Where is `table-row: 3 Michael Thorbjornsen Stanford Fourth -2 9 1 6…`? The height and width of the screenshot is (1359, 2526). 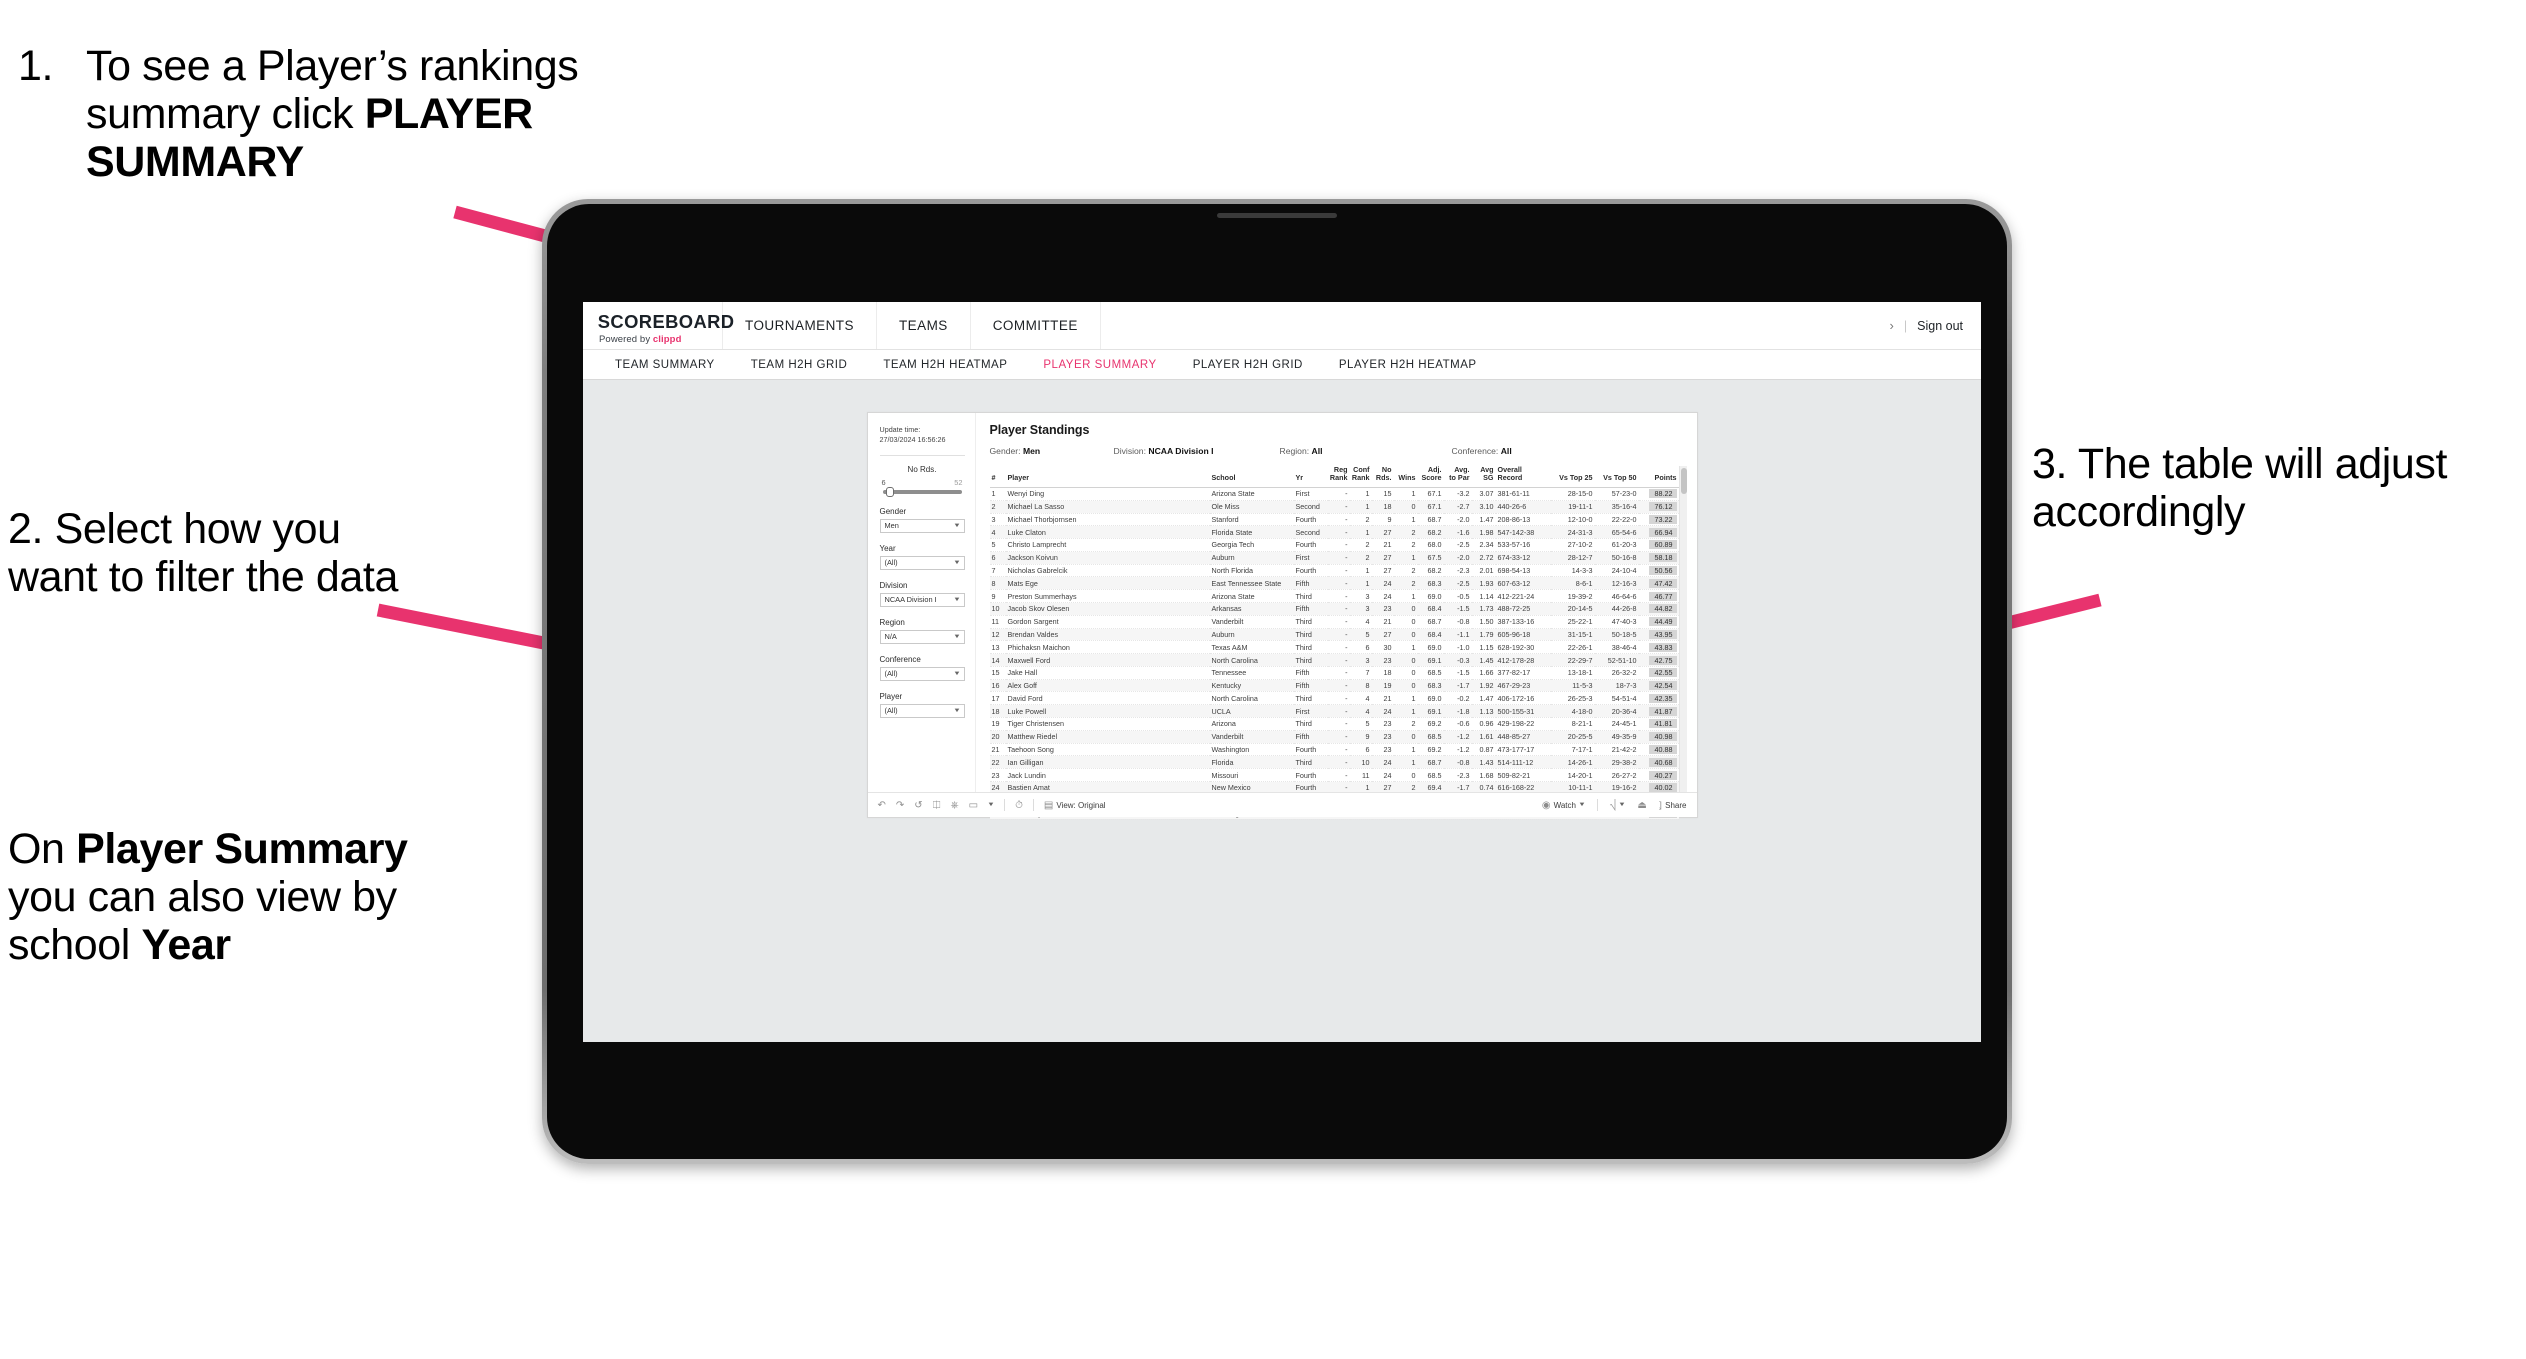
table-row: 3 Michael Thorbjornsen Stanford Fourth -2 9 1 6… is located at coordinates (1334, 520).